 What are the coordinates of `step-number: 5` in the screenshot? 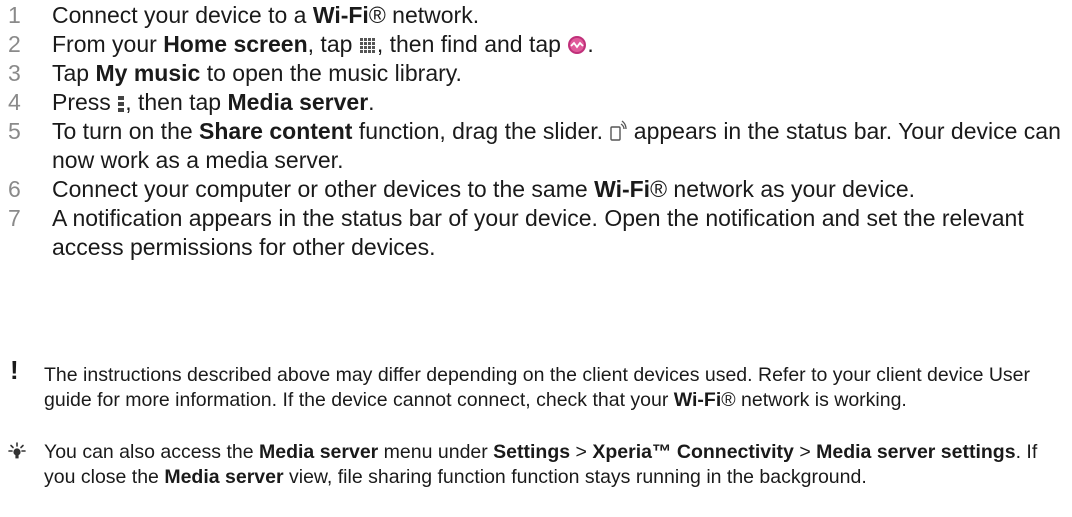 It's located at (14, 131).